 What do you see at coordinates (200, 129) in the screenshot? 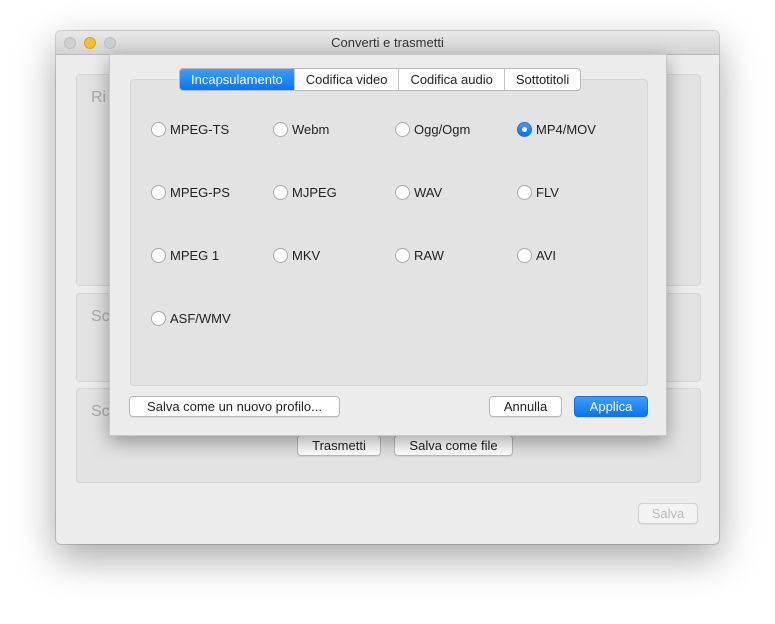
I see `radio-label: MPEG-TS` at bounding box center [200, 129].